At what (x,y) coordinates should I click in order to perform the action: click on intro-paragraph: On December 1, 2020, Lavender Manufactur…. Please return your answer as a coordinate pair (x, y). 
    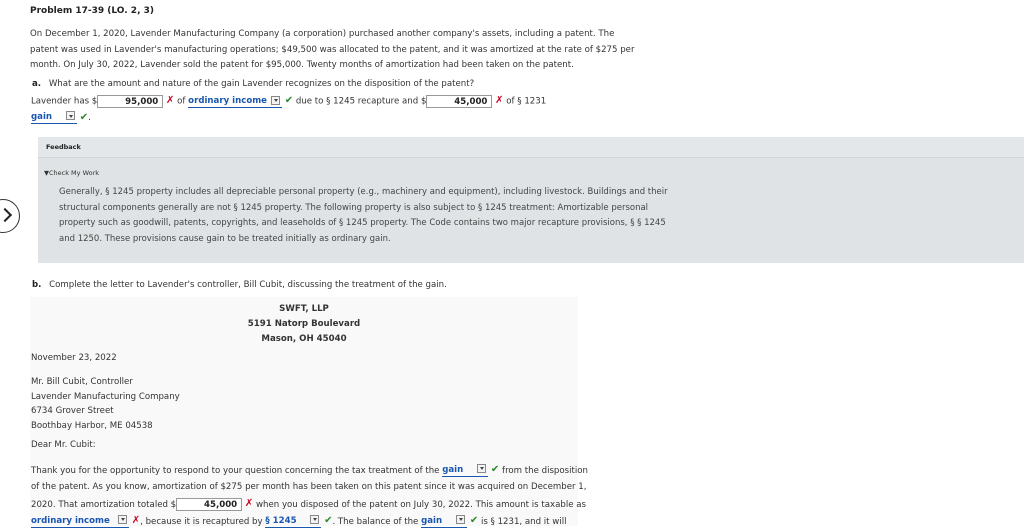
    Looking at the image, I should click on (332, 50).